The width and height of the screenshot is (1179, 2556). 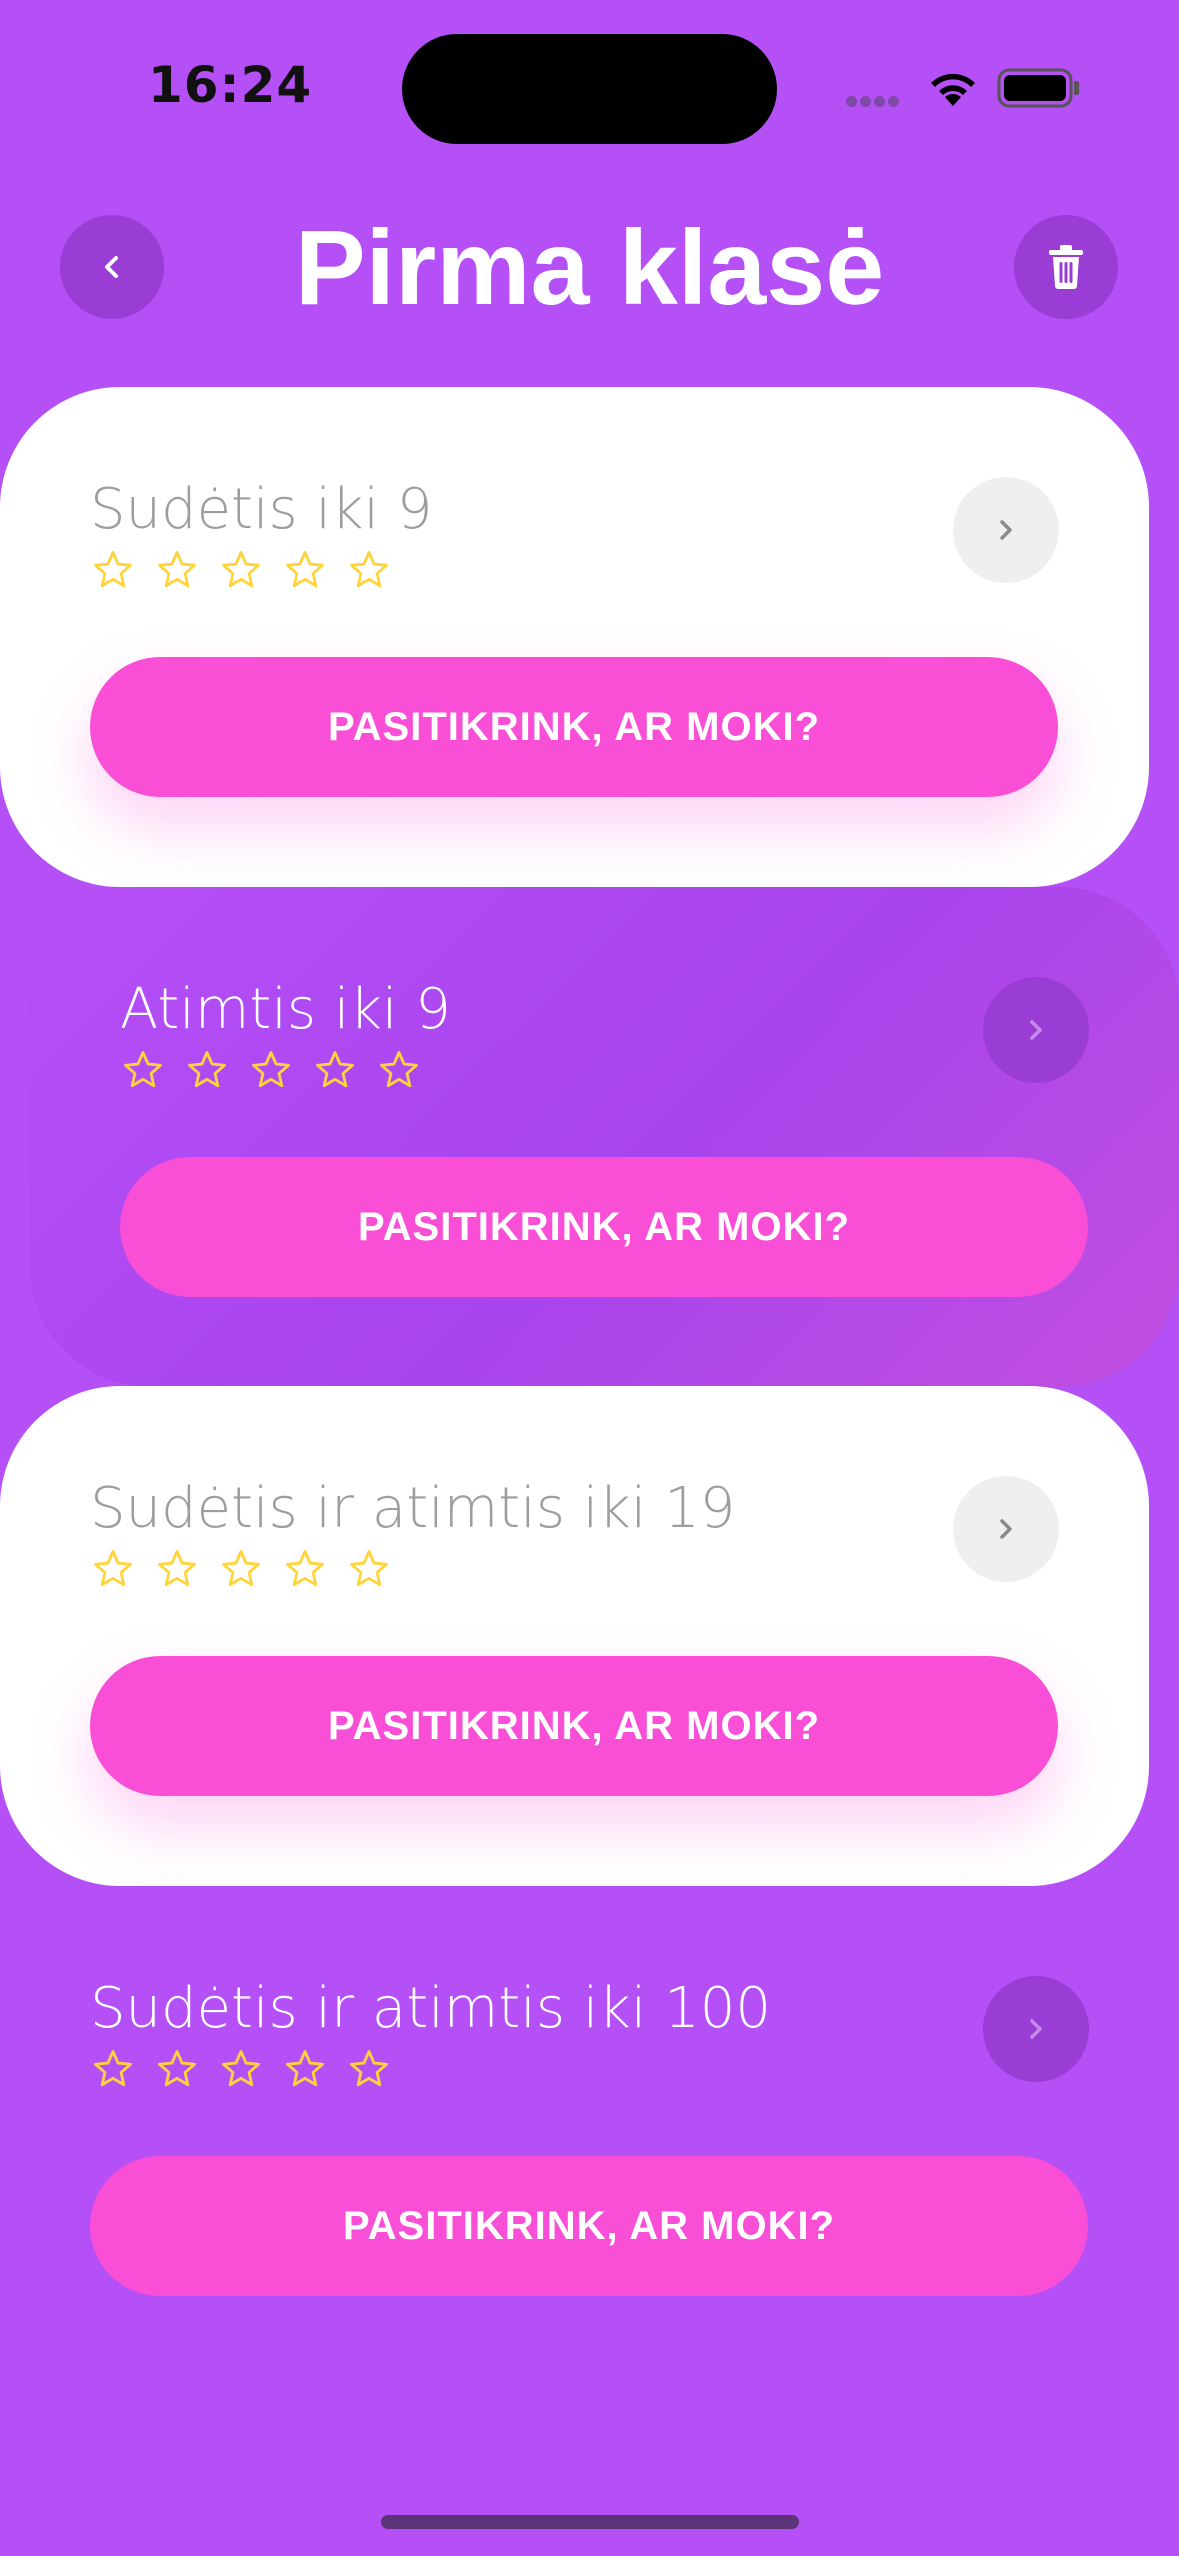 I want to click on dynamic-island, so click(x=589, y=89).